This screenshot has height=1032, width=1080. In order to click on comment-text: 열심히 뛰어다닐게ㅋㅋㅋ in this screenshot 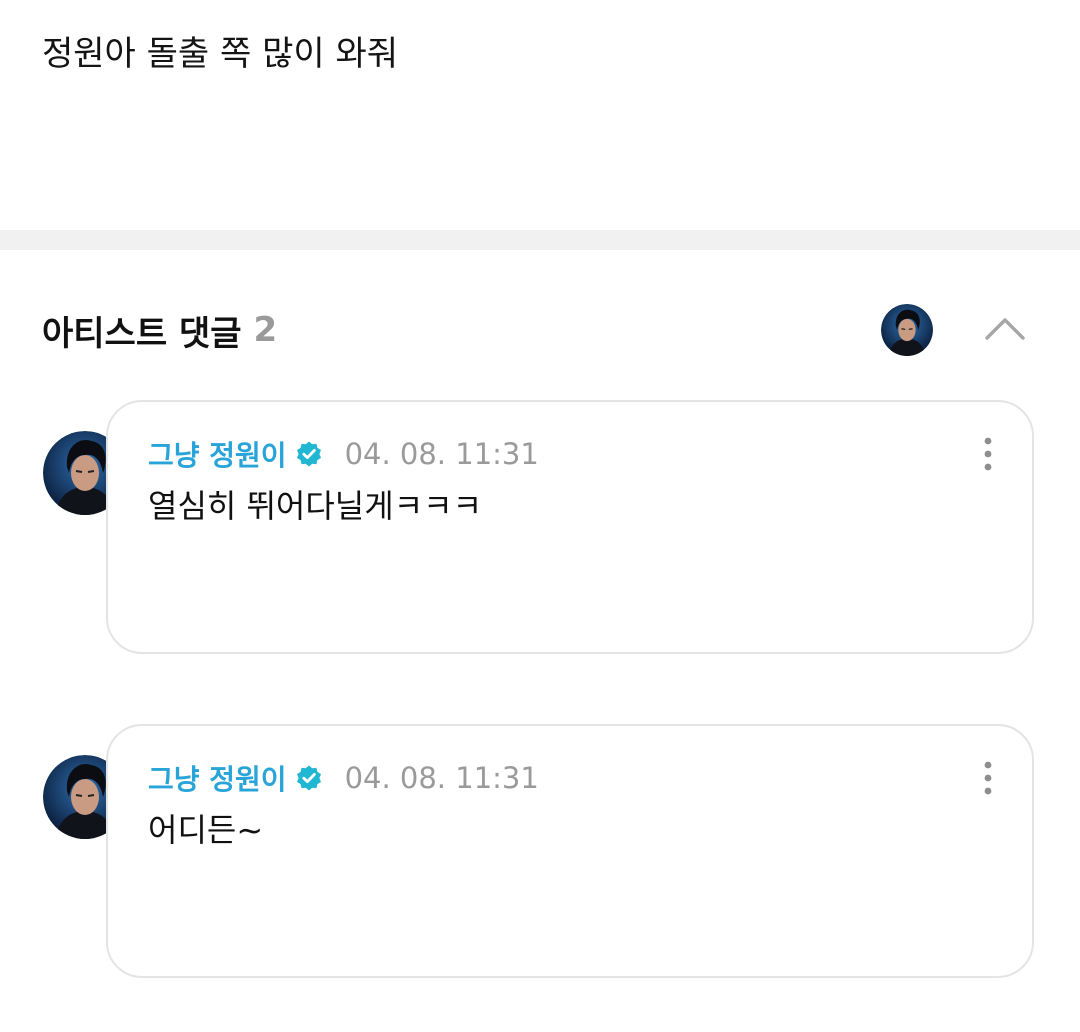, I will do `click(315, 506)`.